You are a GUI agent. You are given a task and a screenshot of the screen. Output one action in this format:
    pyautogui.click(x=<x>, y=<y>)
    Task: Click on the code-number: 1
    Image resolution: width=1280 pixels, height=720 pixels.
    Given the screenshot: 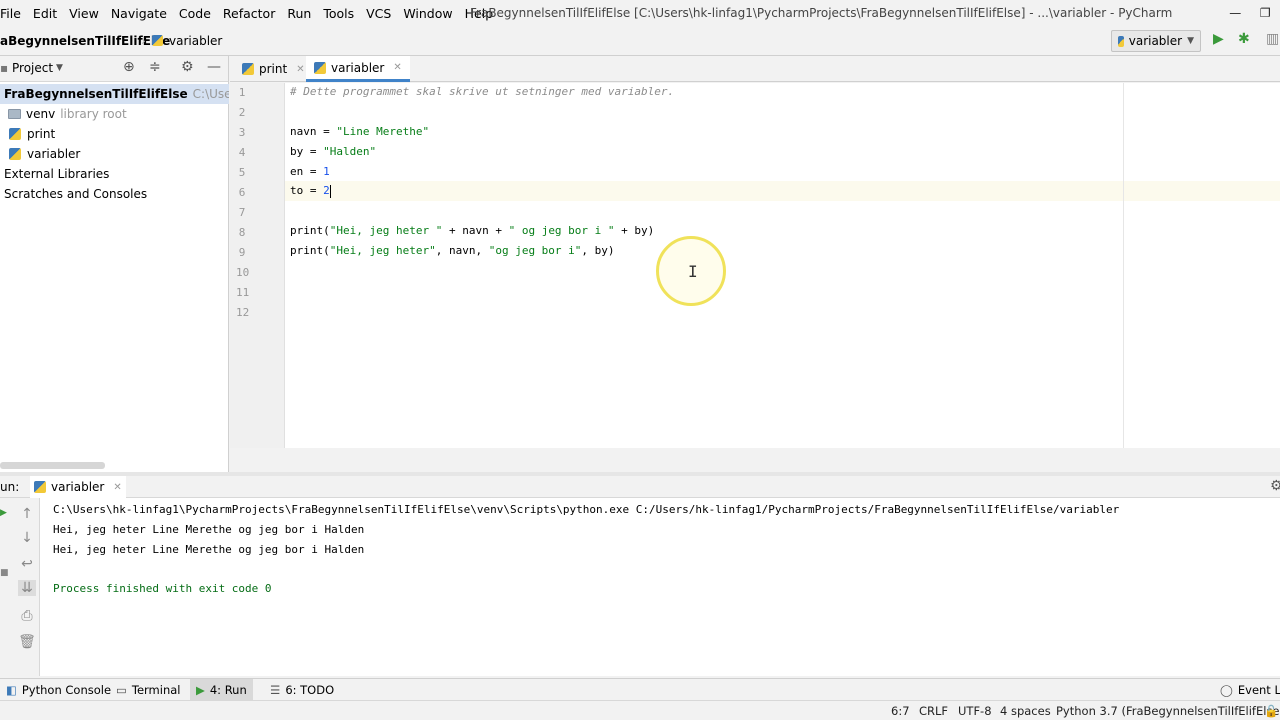 What is the action you would take?
    pyautogui.click(x=326, y=171)
    